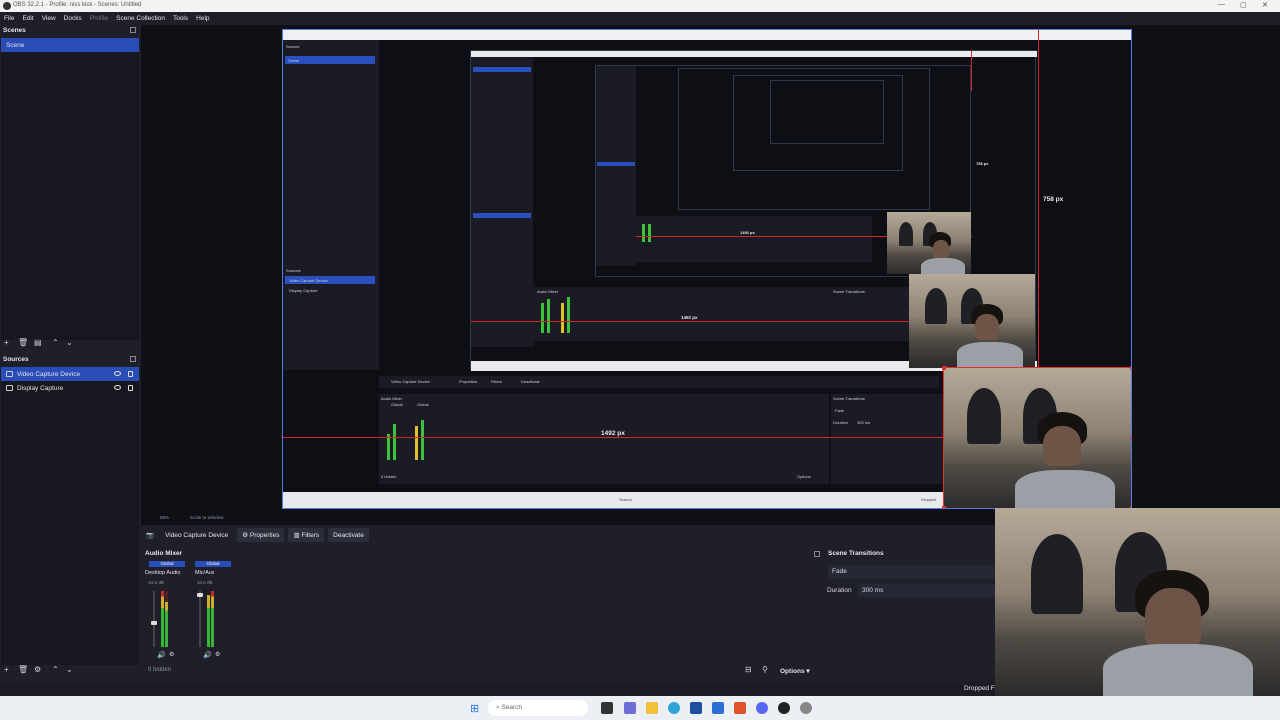  Describe the element at coordinates (1221, 4) in the screenshot. I see `minimize-icon: —` at that location.